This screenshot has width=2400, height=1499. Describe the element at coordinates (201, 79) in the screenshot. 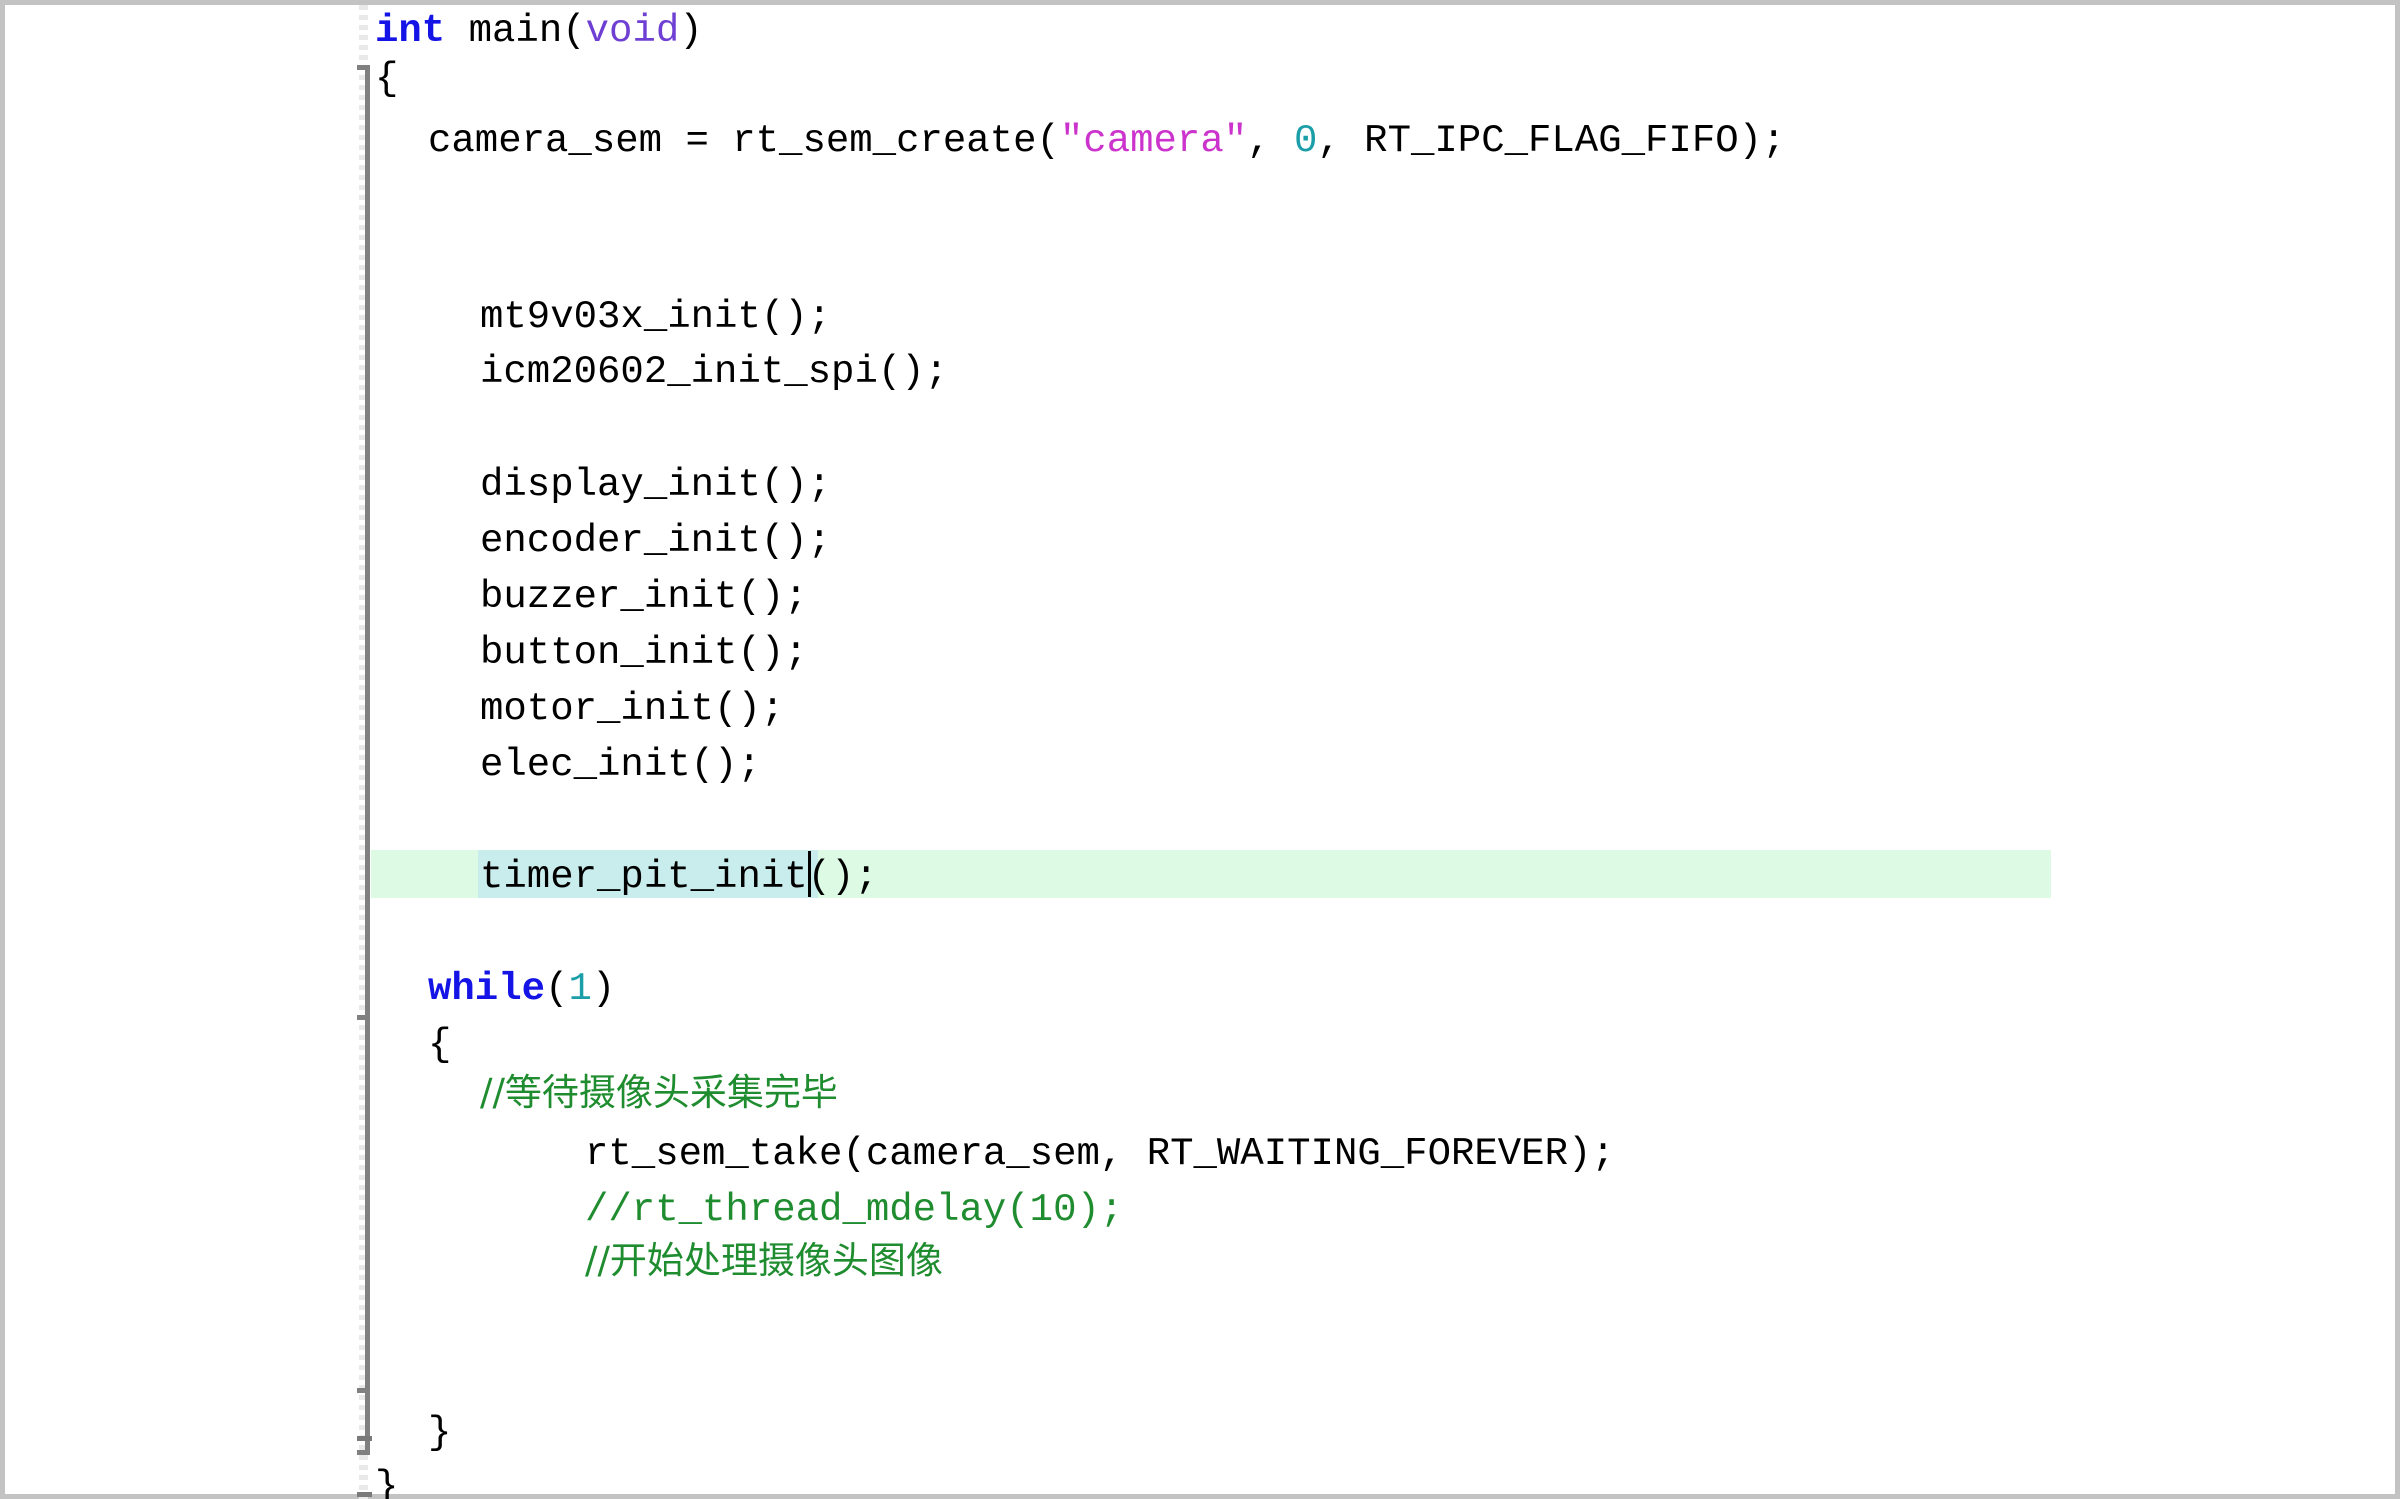

I see `line-open-brace-main: {` at that location.